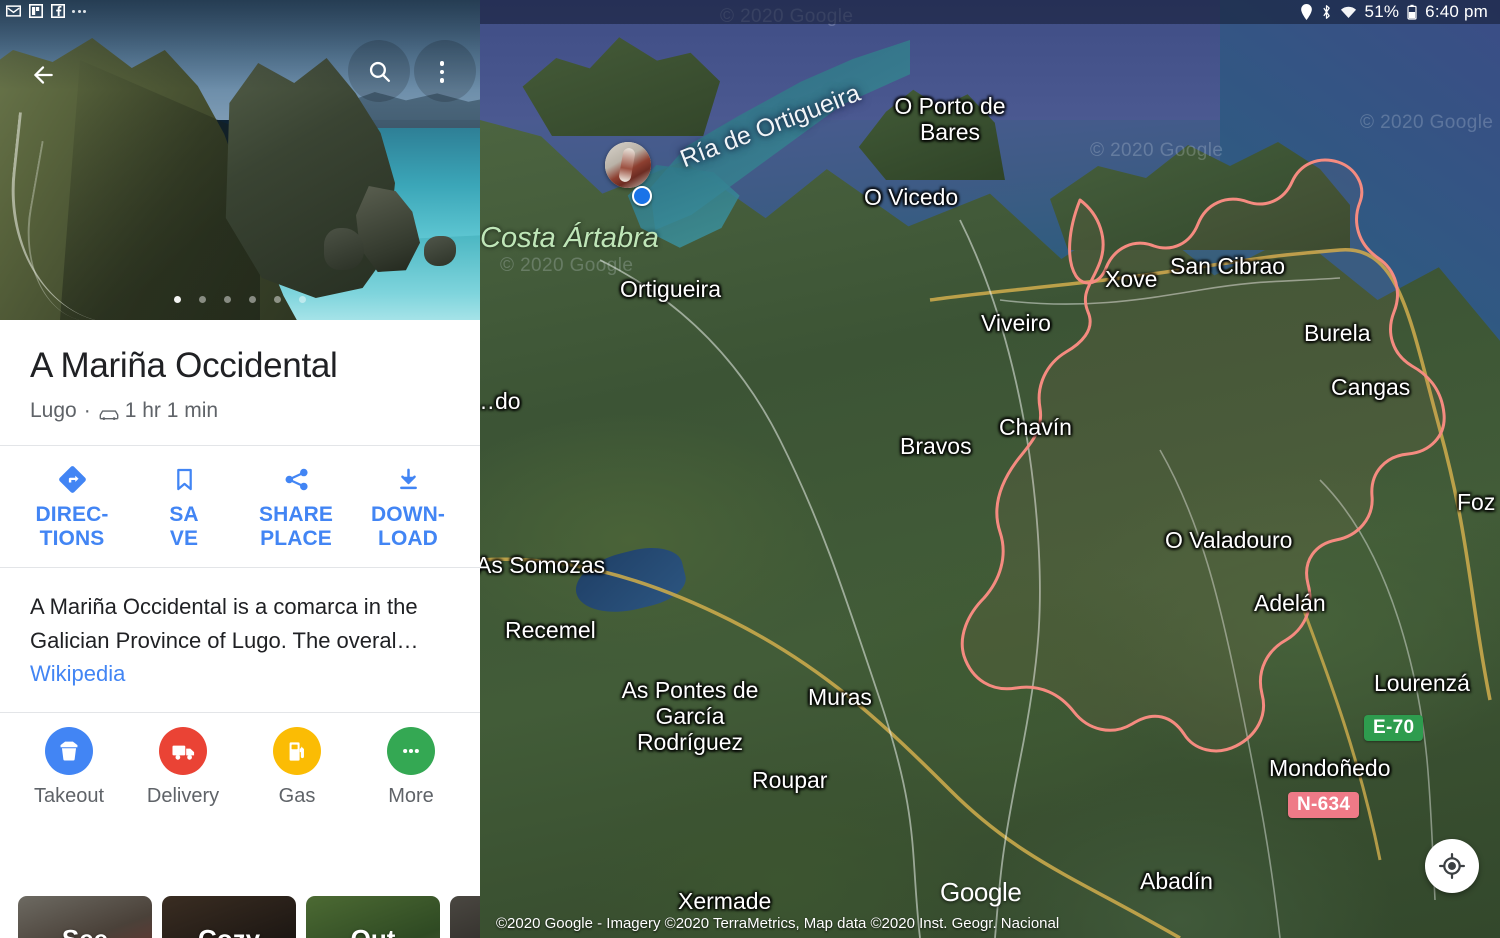 The image size is (1500, 938). I want to click on download-label: DOWN- LOAD, so click(408, 527).